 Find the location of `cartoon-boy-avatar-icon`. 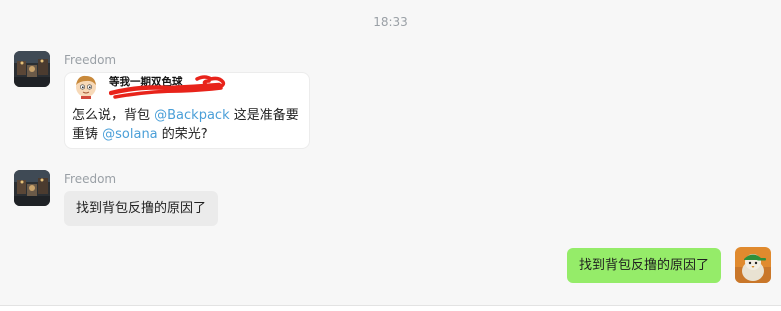

cartoon-boy-avatar-icon is located at coordinates (86, 86).